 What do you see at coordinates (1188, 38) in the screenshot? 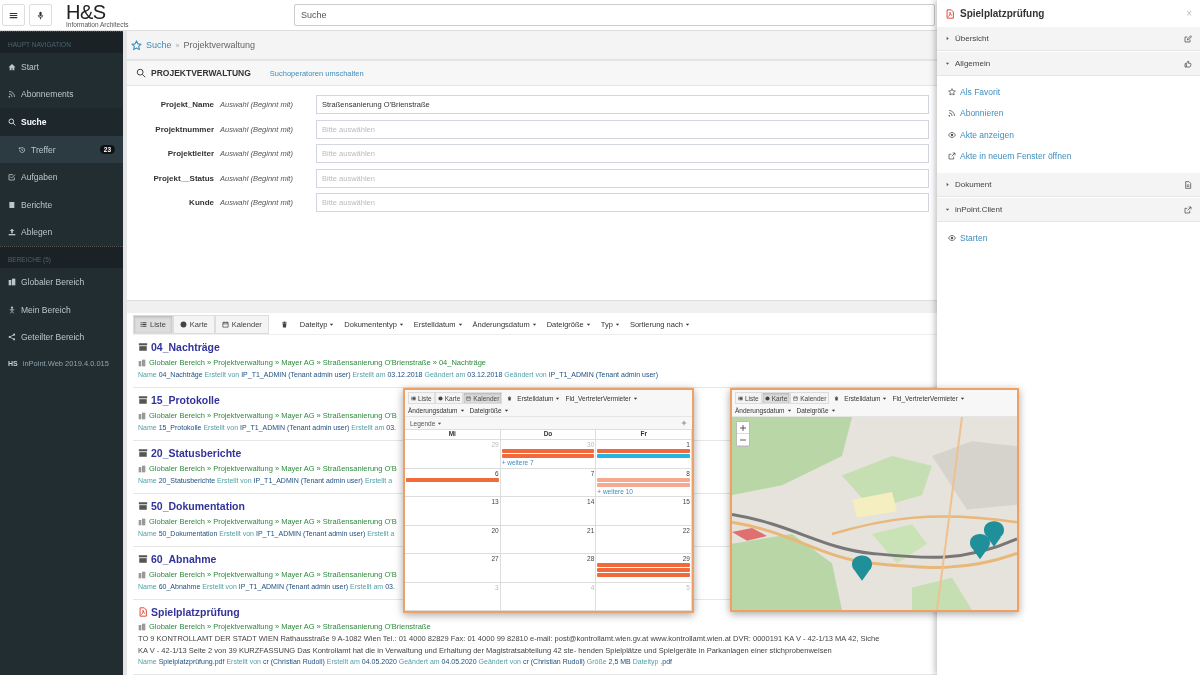
I see `edit-icon` at bounding box center [1188, 38].